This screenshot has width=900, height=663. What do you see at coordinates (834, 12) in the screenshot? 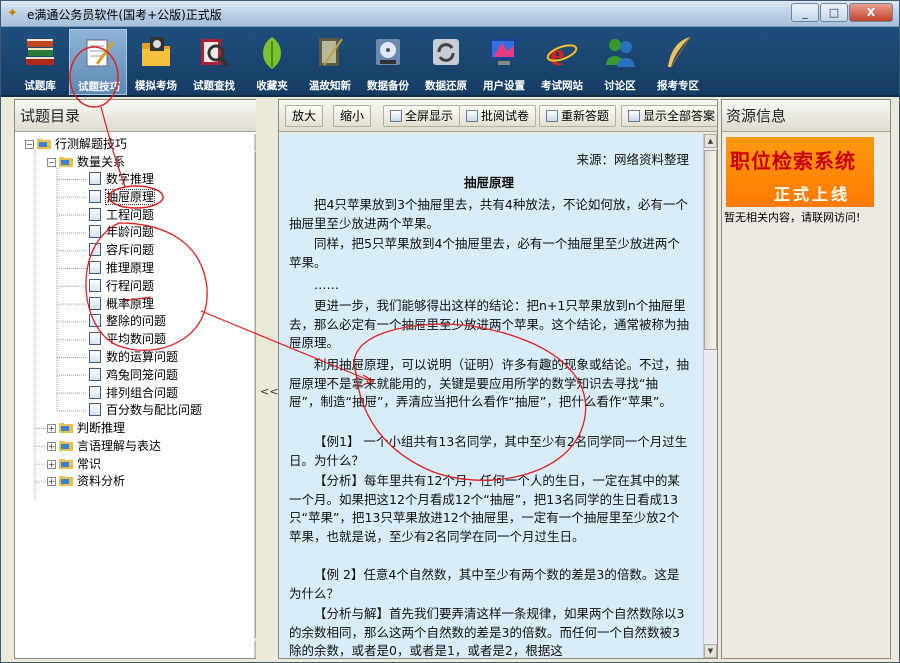
I see `maximize-button: □` at bounding box center [834, 12].